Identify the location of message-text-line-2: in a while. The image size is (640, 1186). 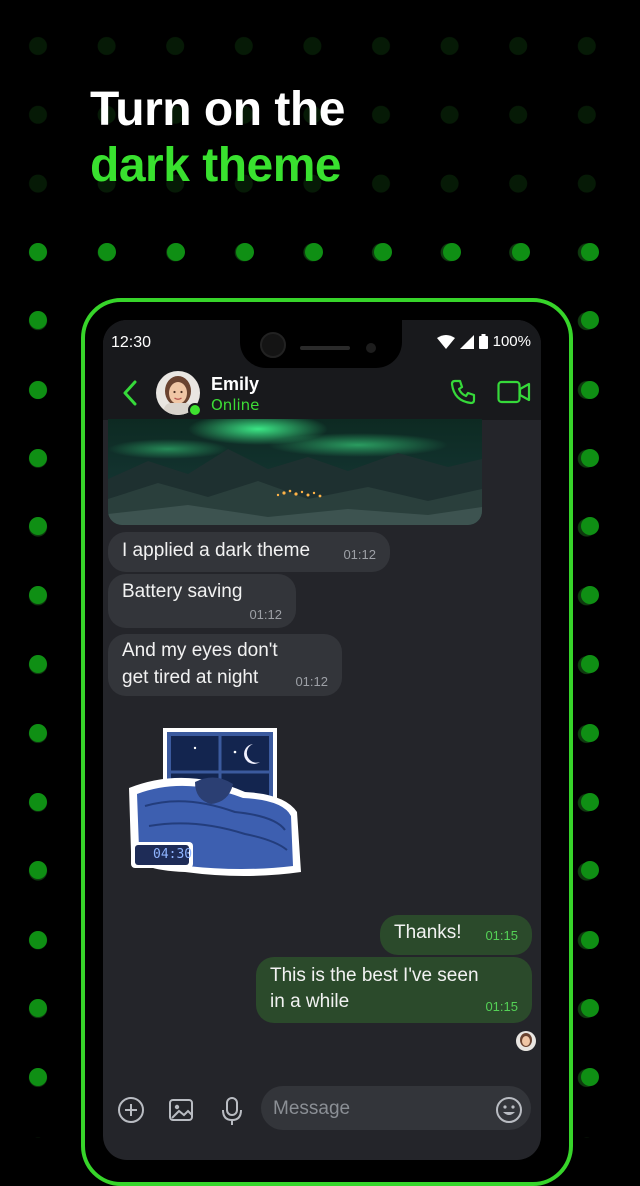
(310, 1001).